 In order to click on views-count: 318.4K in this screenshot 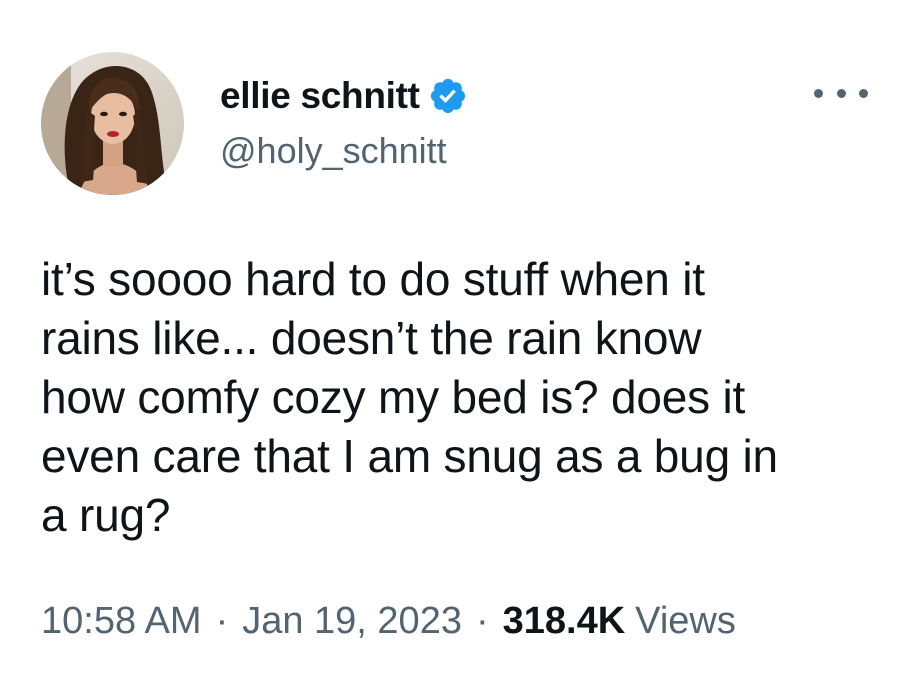, I will do `click(564, 621)`.